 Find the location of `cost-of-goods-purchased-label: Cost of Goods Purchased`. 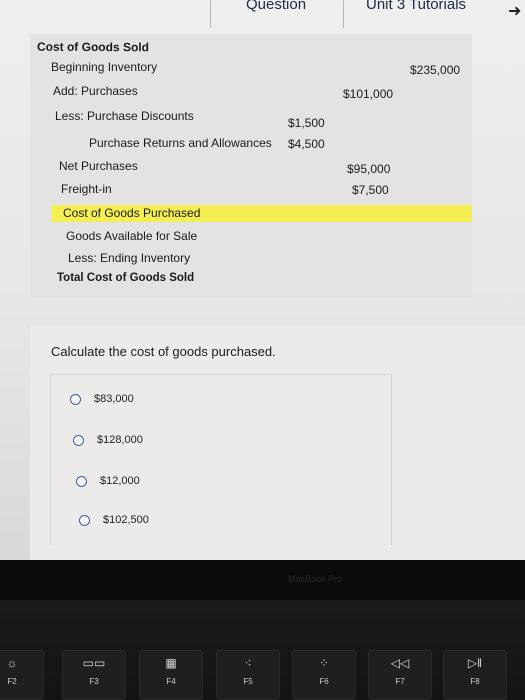

cost-of-goods-purchased-label: Cost of Goods Purchased is located at coordinates (132, 213).